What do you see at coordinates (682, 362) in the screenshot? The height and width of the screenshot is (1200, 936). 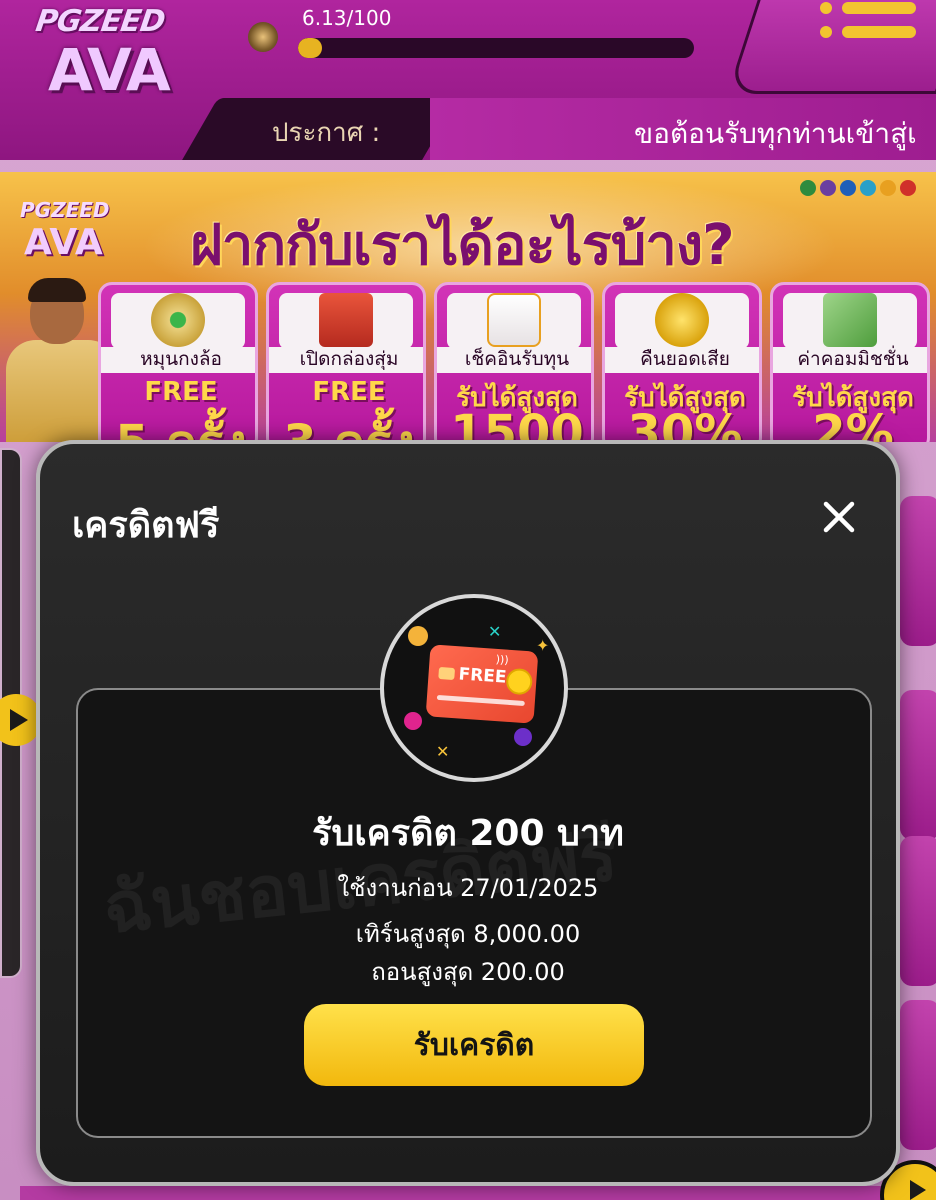 I see `promo-card-cashback: คืนยอดเสีย รับได้สูงสุด 30%` at bounding box center [682, 362].